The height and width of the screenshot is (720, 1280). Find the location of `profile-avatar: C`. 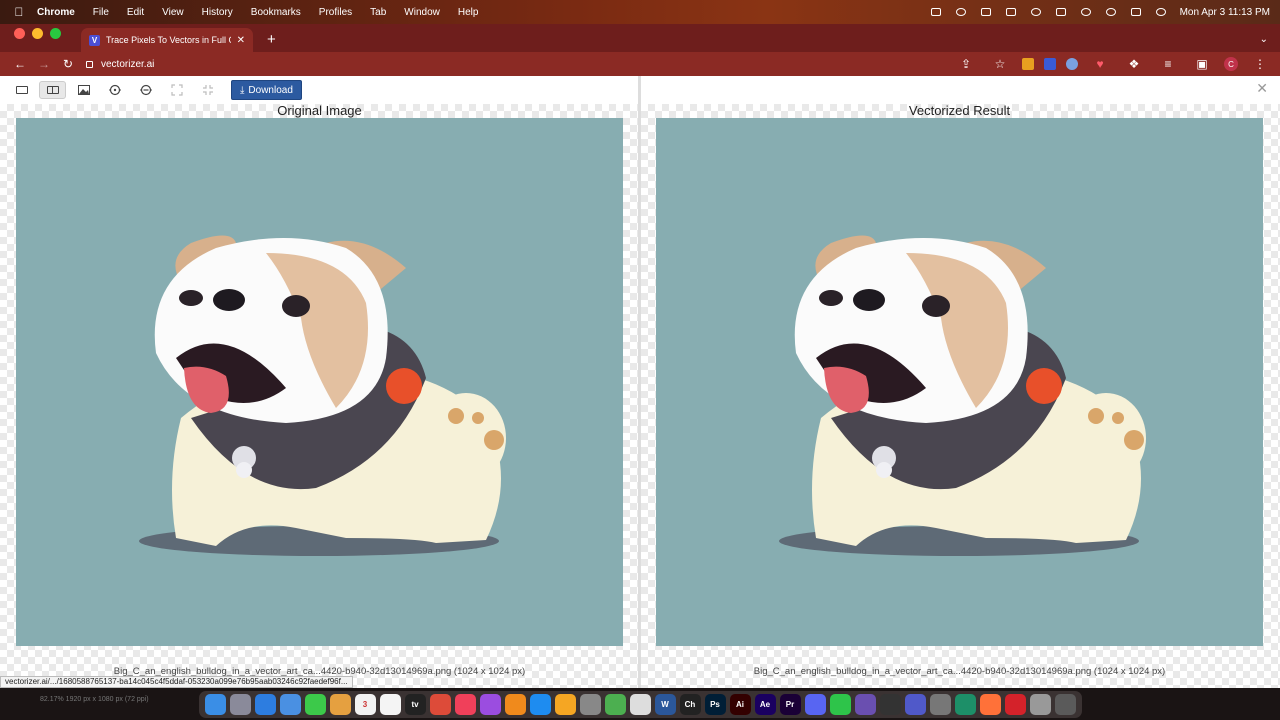

profile-avatar: C is located at coordinates (1231, 64).